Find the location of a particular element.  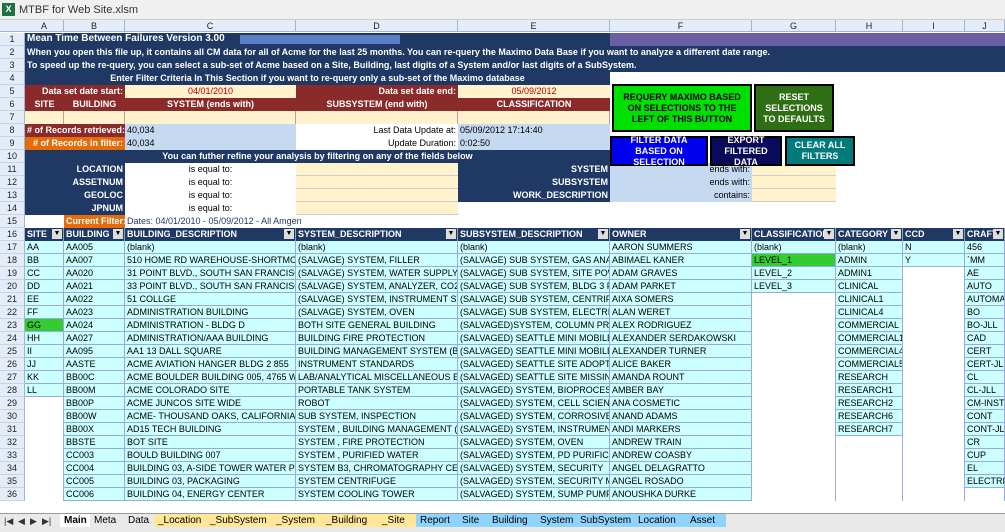

classification-list-item: LEVEL_2 is located at coordinates (794, 273).